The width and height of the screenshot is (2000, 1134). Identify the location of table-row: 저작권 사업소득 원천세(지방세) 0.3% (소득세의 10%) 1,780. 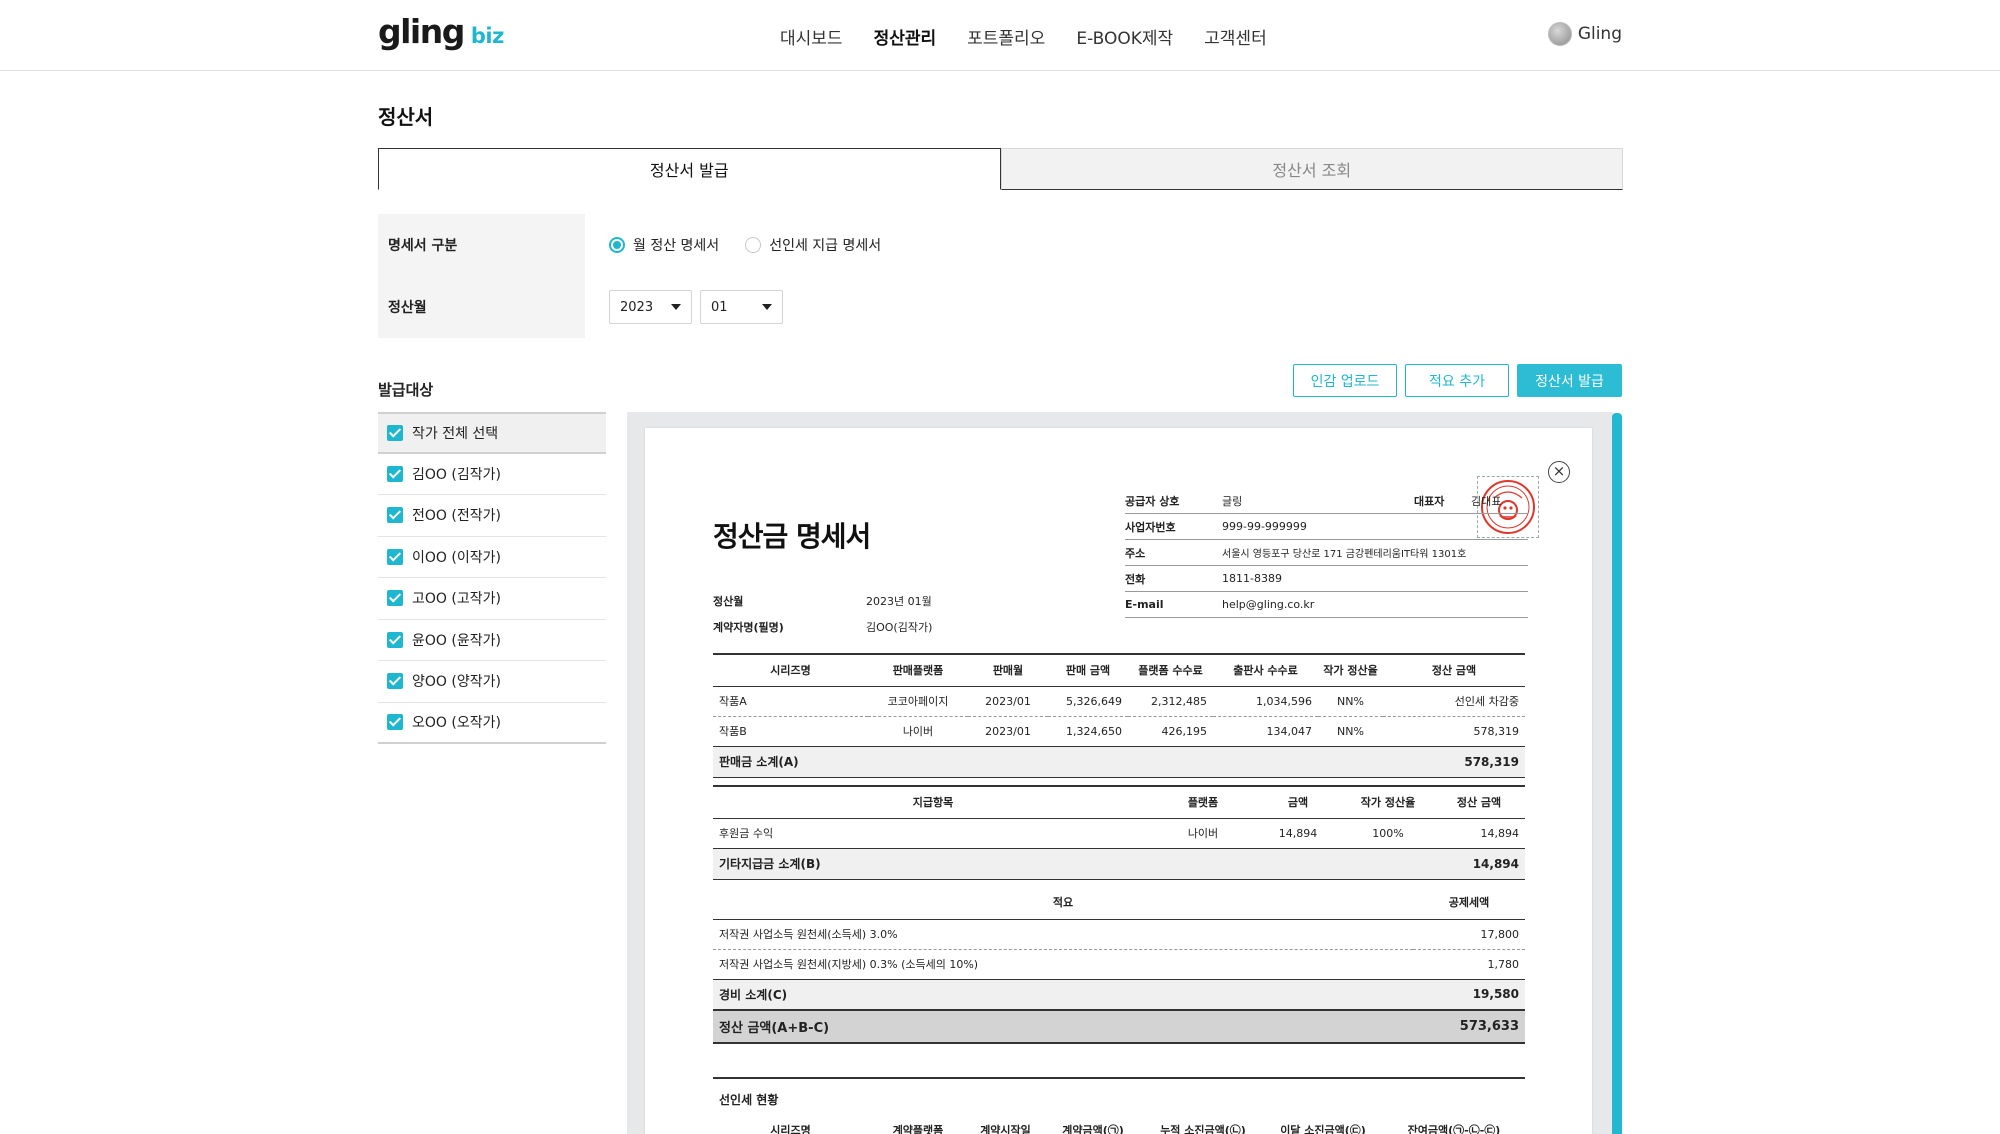
(1119, 964).